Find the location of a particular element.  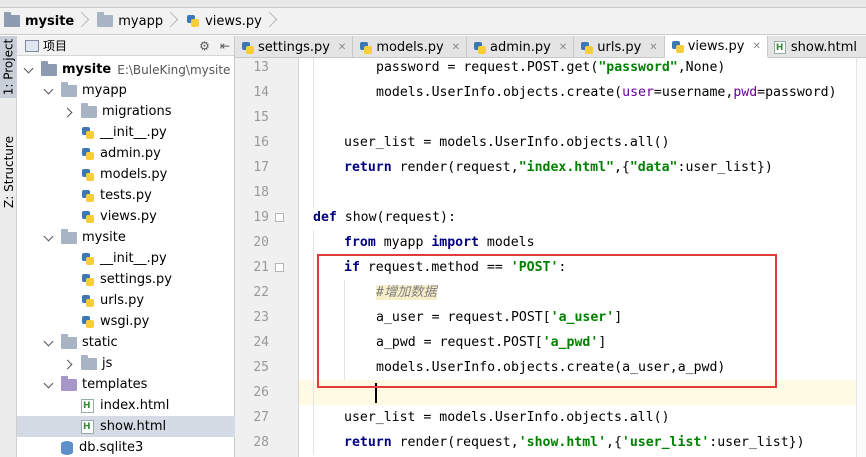

tree-item-label: wsgi.py is located at coordinates (125, 321).